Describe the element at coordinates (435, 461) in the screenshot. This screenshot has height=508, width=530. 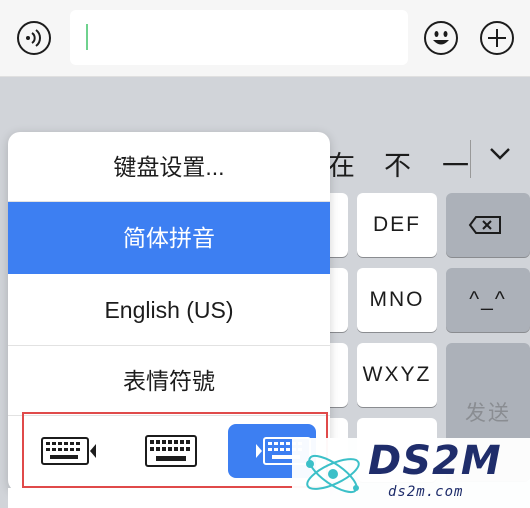
I see `watermark-logo: DS2M` at that location.